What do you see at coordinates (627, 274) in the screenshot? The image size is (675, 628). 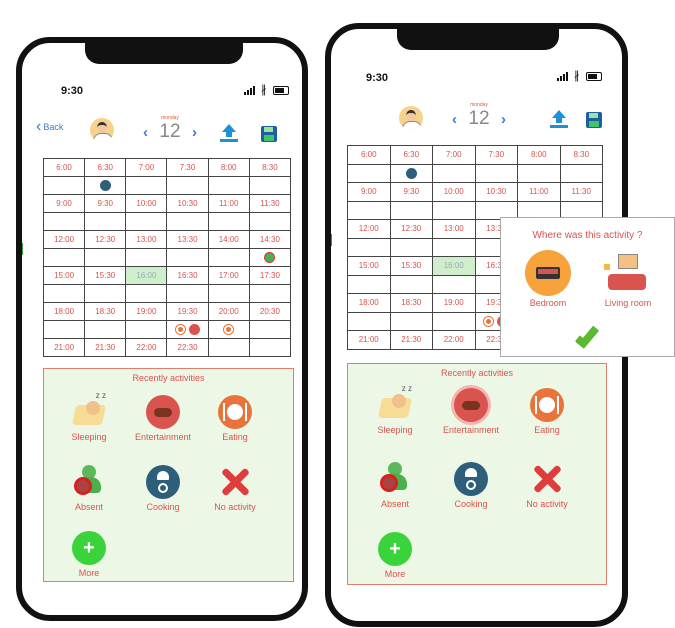 I see `living-room-icon` at bounding box center [627, 274].